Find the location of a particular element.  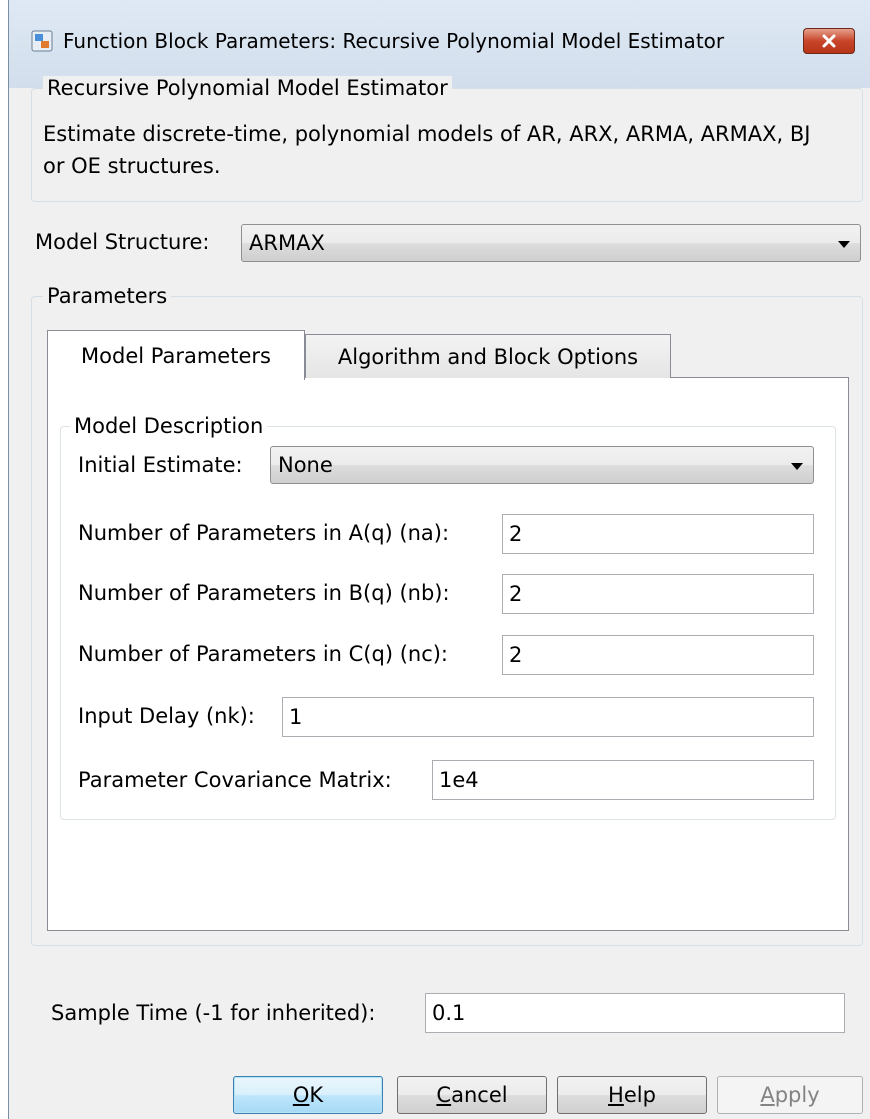

help-mnemonic: H is located at coordinates (616, 1095).